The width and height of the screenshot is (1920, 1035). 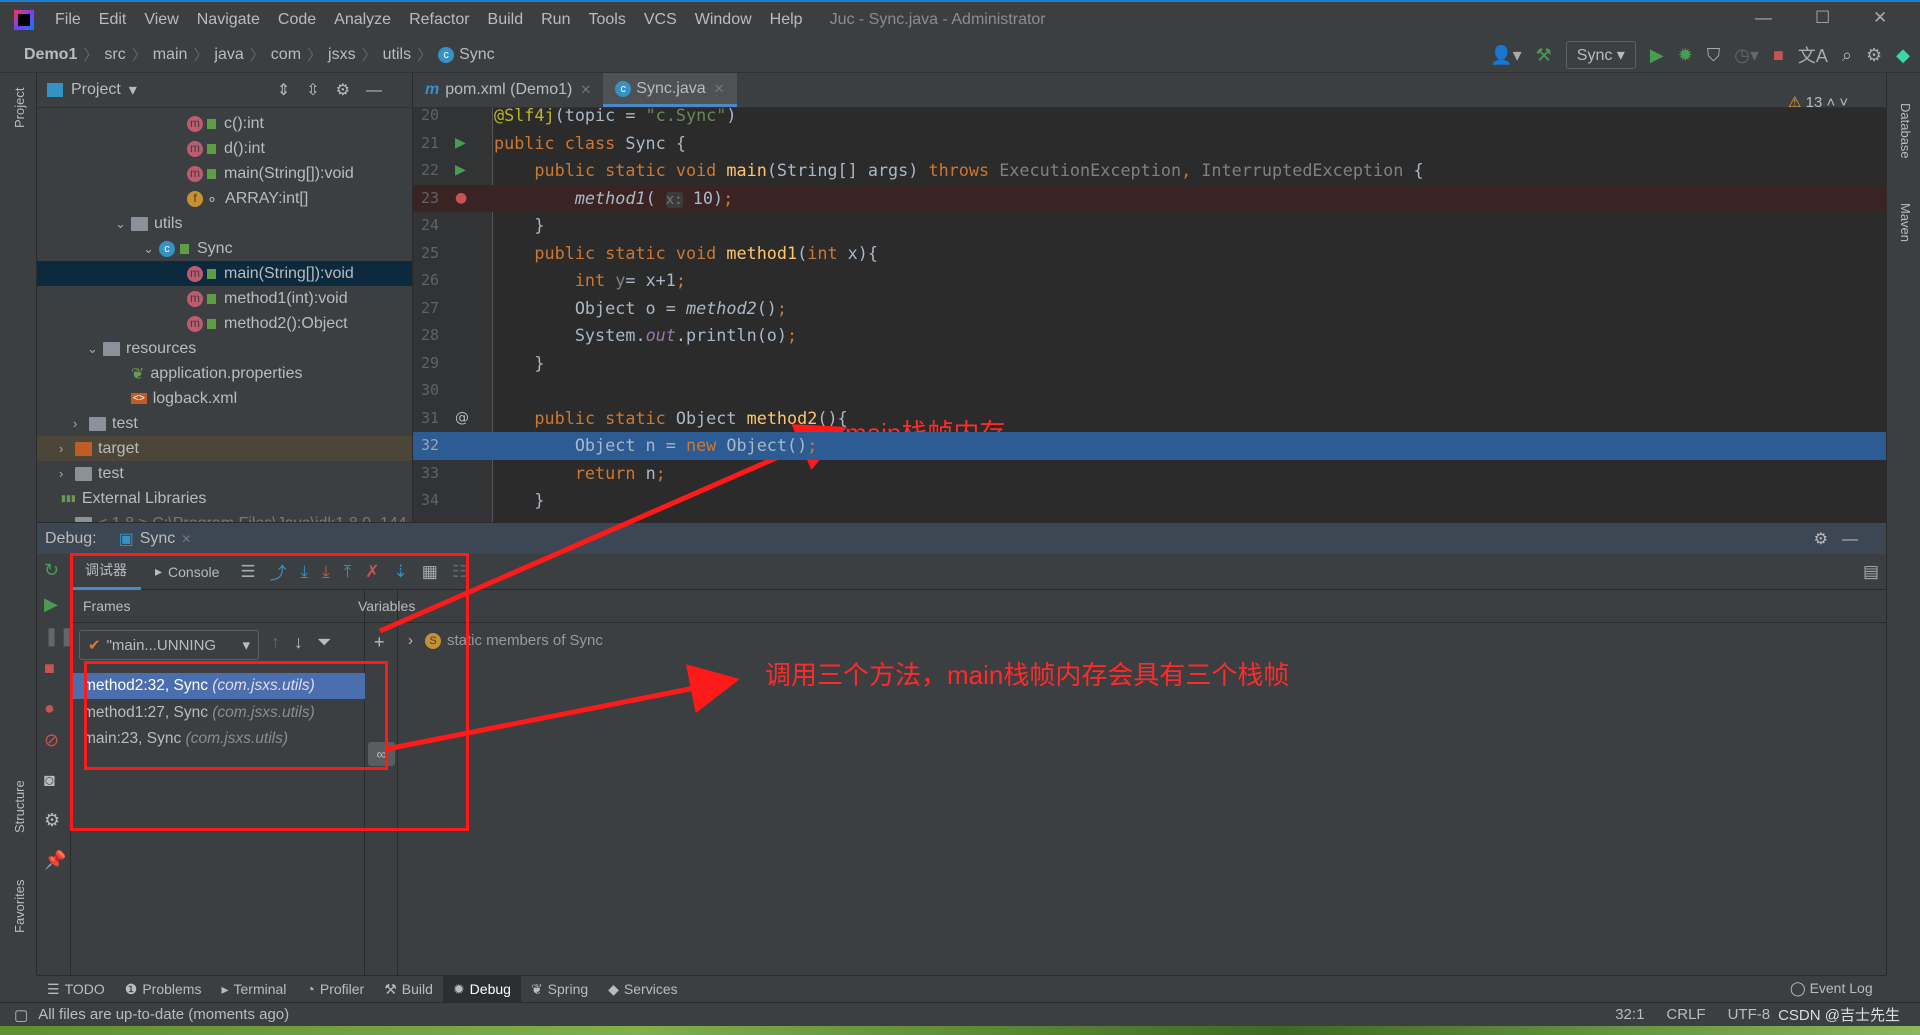 I want to click on code-token: public static, so click(x=605, y=417).